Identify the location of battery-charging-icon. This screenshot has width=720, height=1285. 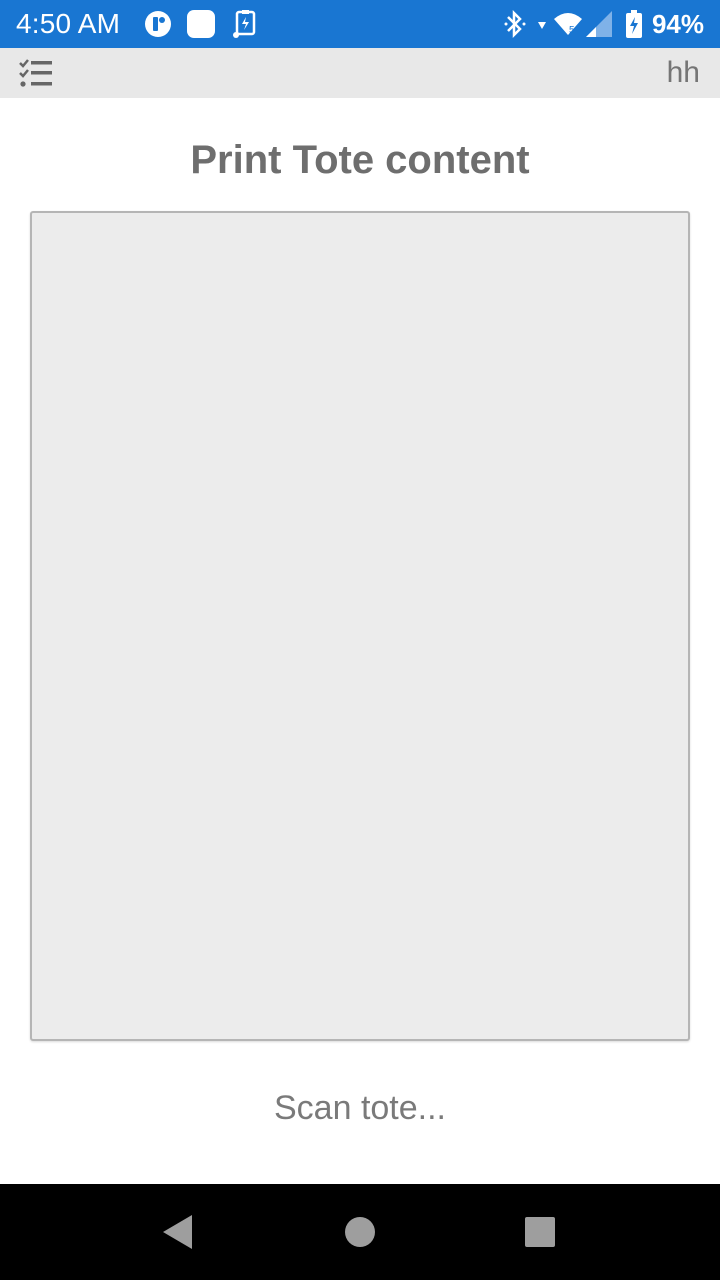
(634, 24).